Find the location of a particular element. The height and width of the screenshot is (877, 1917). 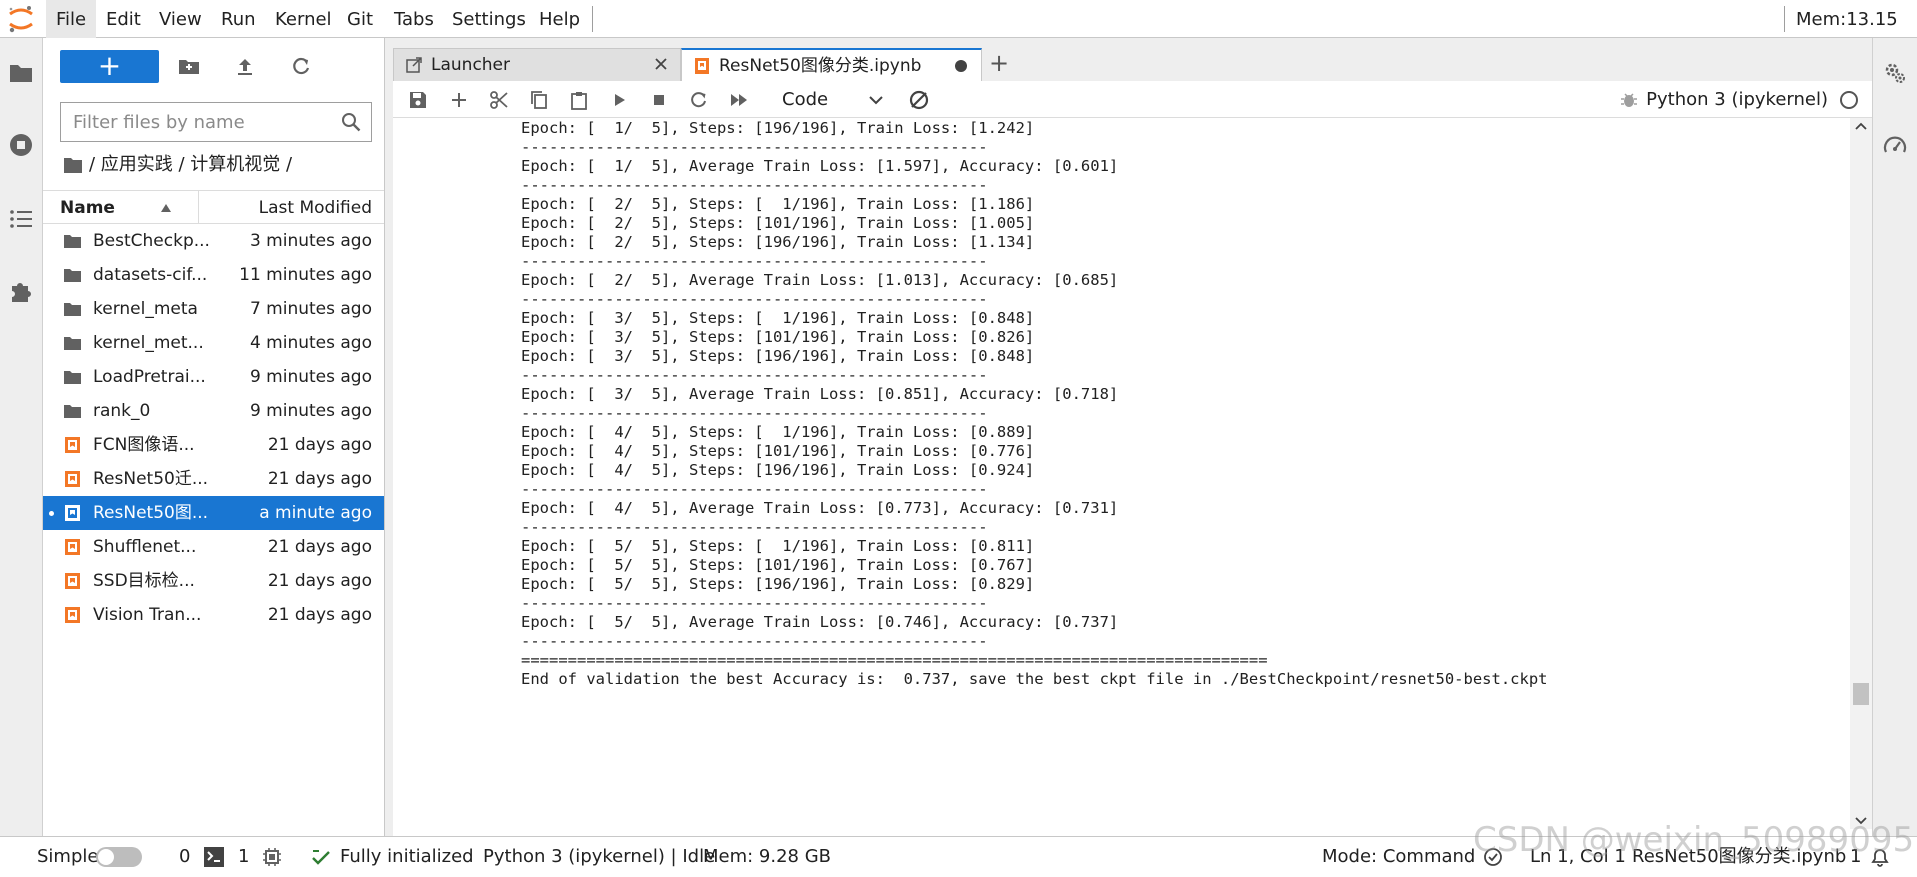

column-last-modified: Last Modified is located at coordinates (315, 208).